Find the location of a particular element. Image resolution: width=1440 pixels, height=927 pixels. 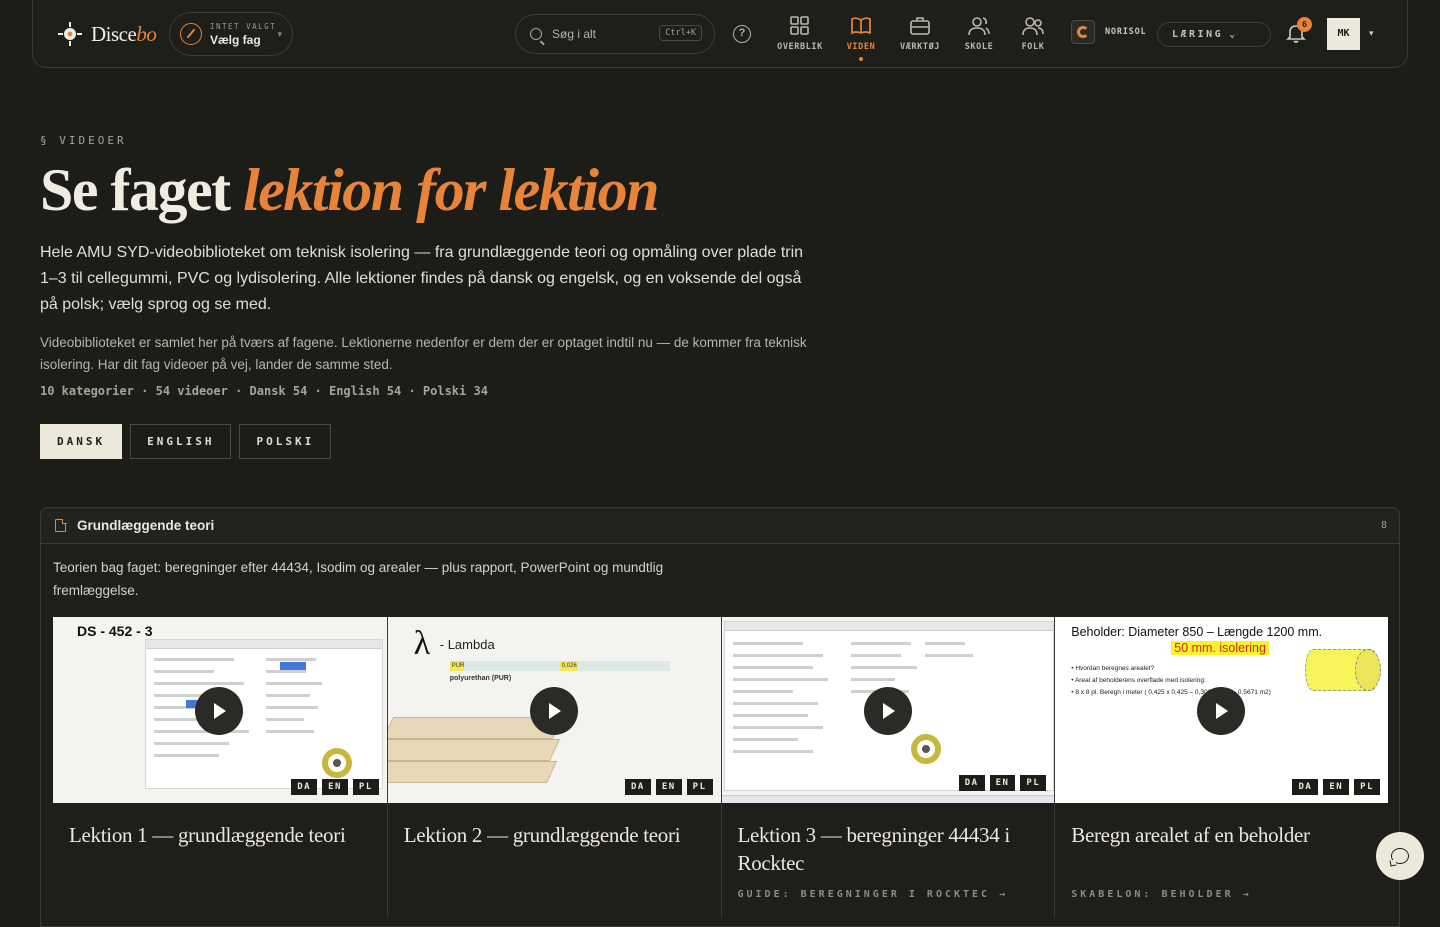

template-link: SKABELON: BEHOLDER → is located at coordinates (1161, 894).